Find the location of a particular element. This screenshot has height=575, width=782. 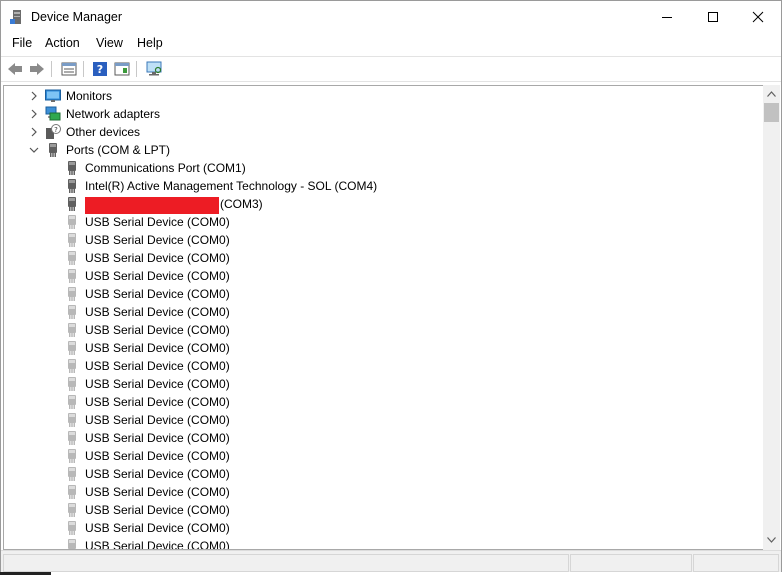

minimize-button is located at coordinates (667, 17).